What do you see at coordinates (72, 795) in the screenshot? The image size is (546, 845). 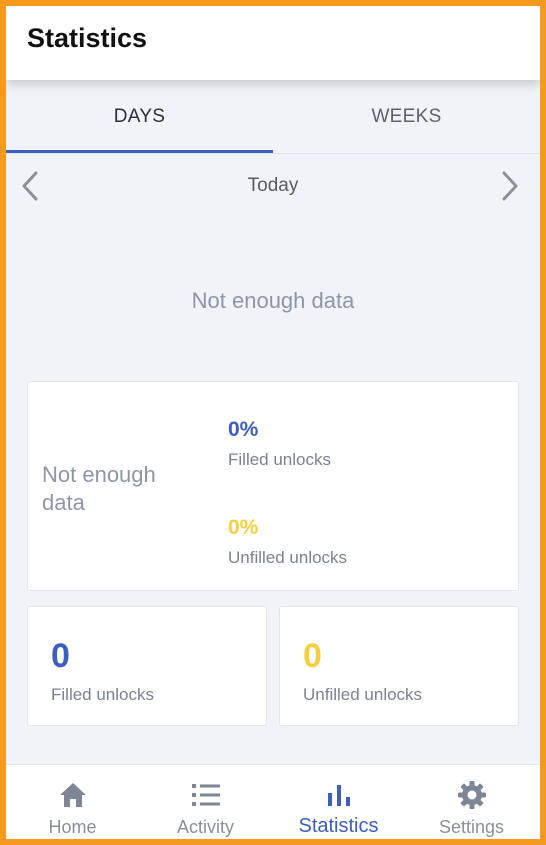 I see `home-icon` at bounding box center [72, 795].